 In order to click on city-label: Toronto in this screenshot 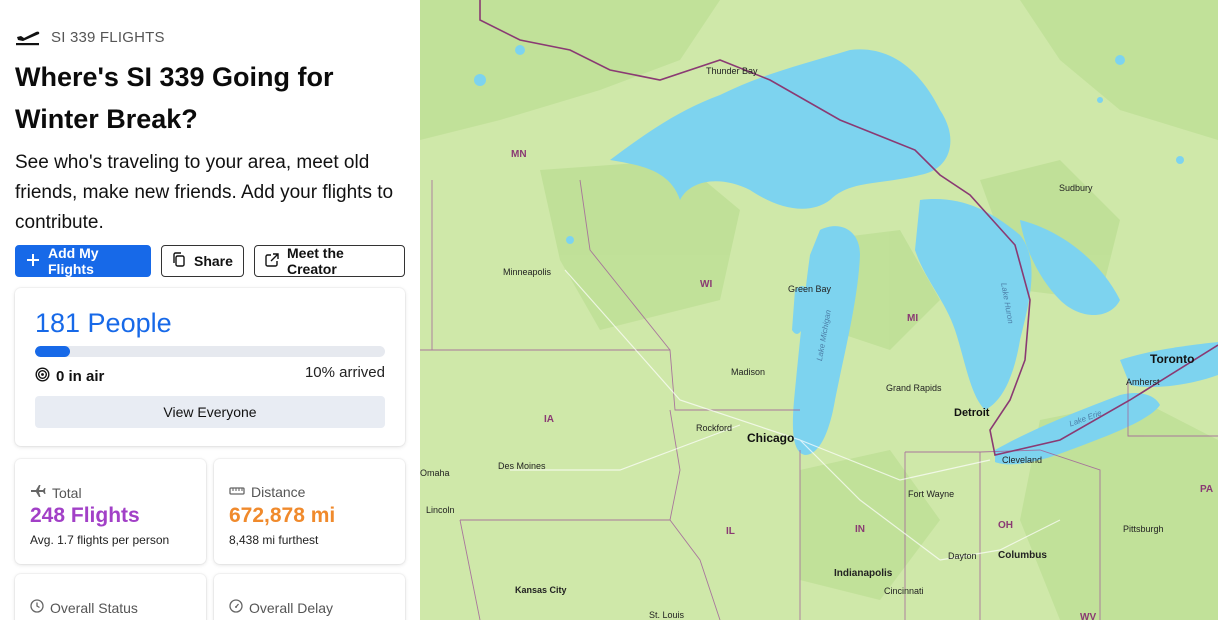, I will do `click(1172, 359)`.